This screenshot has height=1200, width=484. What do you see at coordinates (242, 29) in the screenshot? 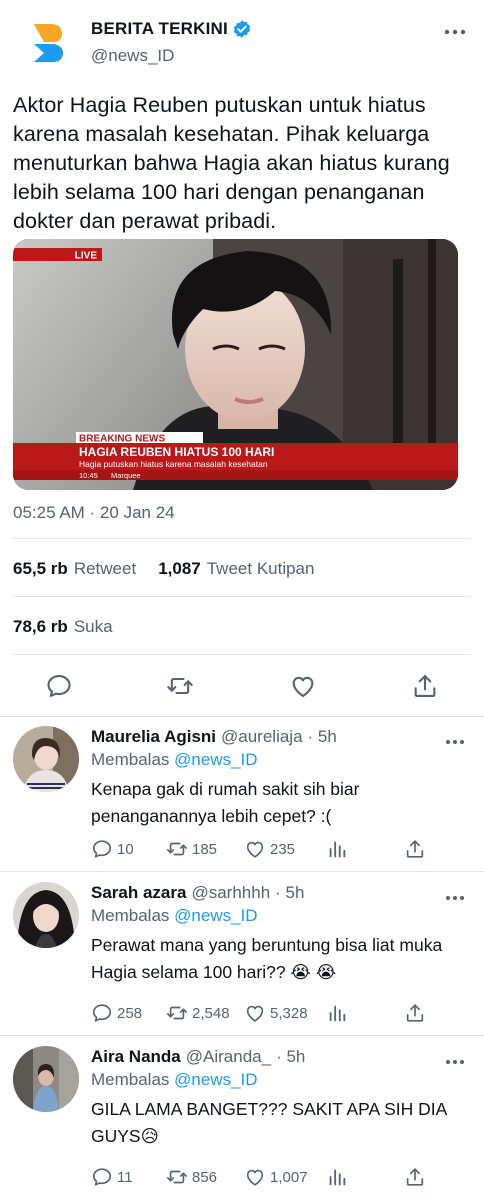
I see `verified-badge-icon` at bounding box center [242, 29].